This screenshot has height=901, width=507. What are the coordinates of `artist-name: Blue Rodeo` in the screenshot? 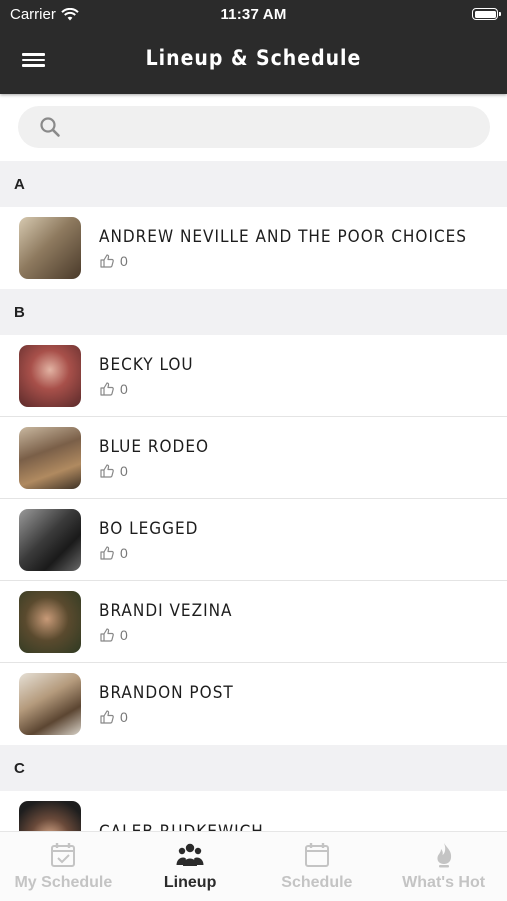 It's located at (154, 446).